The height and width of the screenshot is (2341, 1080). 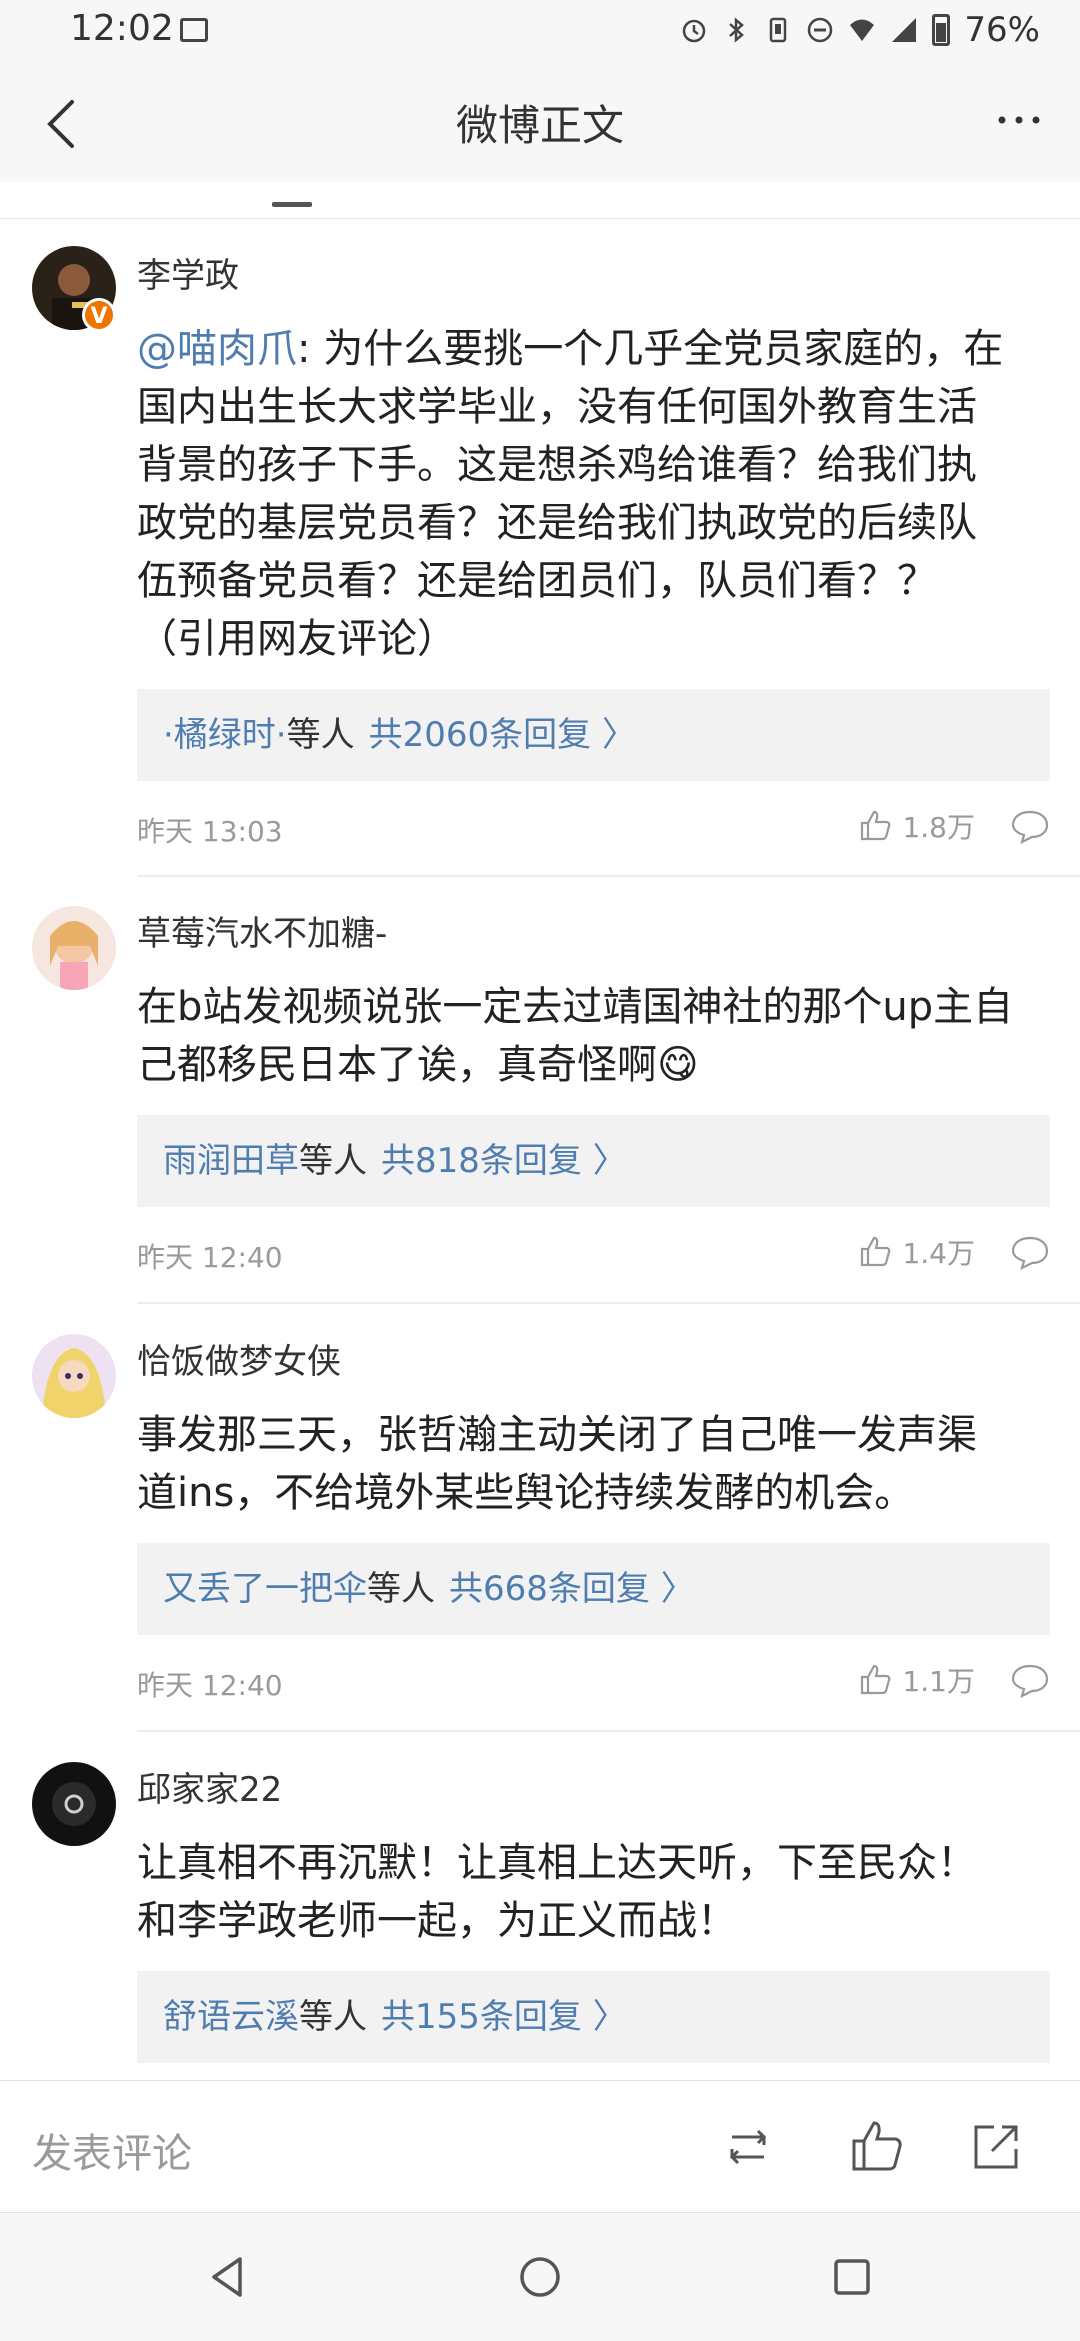 What do you see at coordinates (540, 32) in the screenshot?
I see `status-bar: 12:02 76%` at bounding box center [540, 32].